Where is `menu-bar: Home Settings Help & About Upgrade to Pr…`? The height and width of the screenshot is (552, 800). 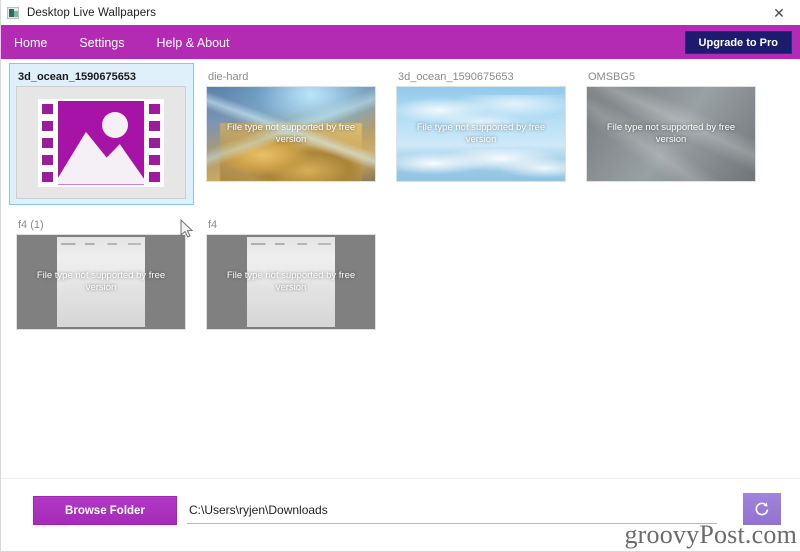 menu-bar: Home Settings Help & About Upgrade to Pr… is located at coordinates (400, 42).